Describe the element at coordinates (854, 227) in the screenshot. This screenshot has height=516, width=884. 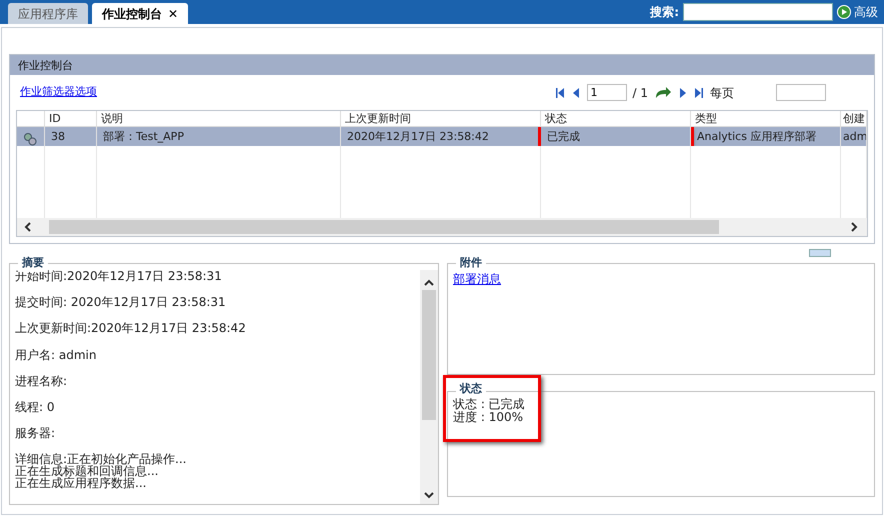
I see `scroll-right-icon` at that location.